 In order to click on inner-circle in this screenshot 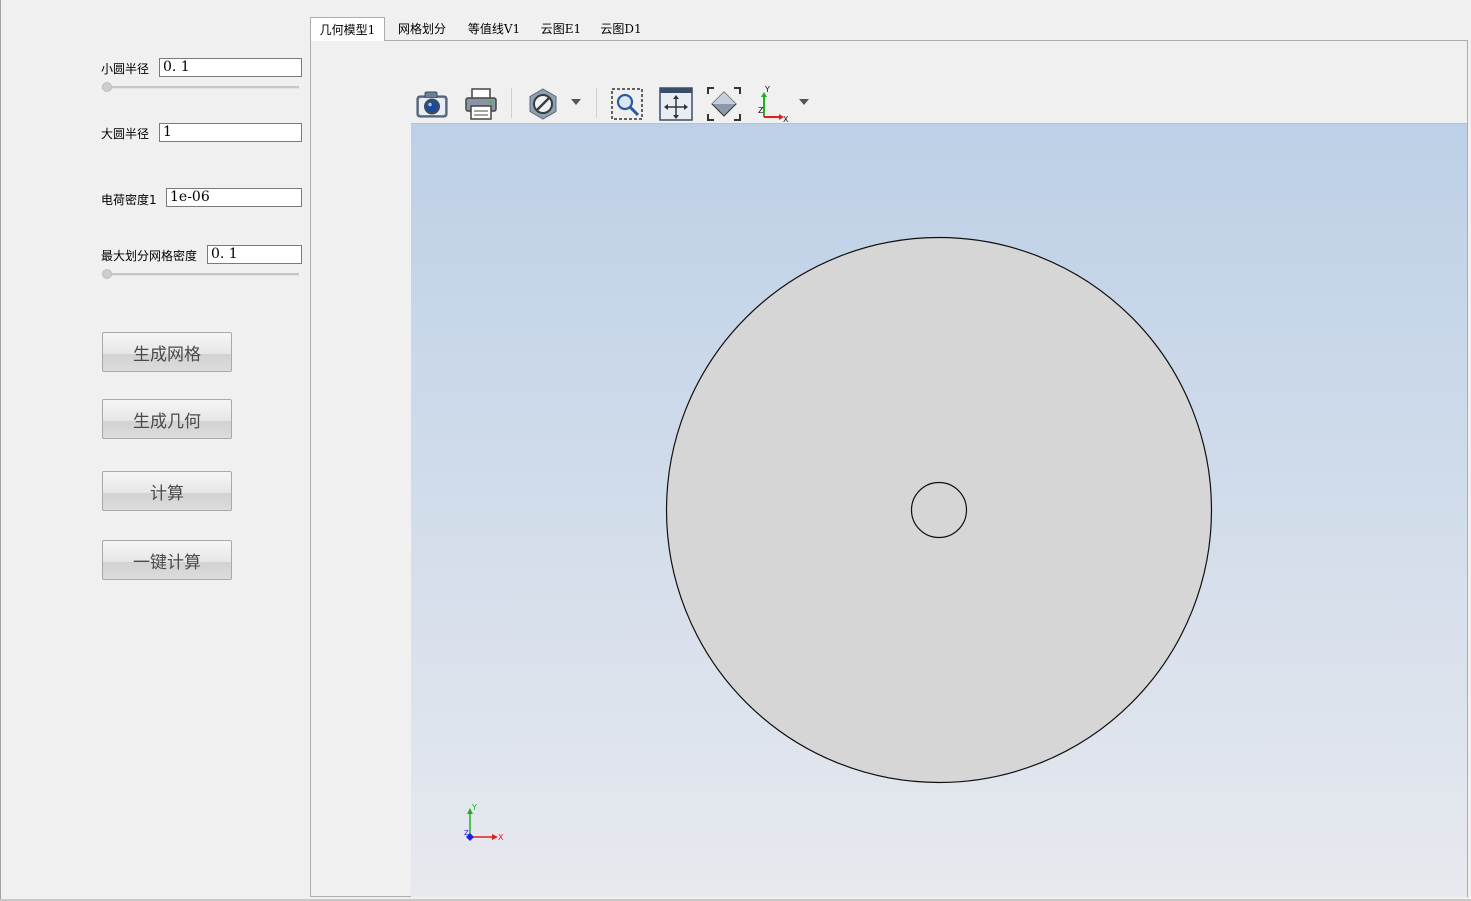, I will do `click(939, 510)`.